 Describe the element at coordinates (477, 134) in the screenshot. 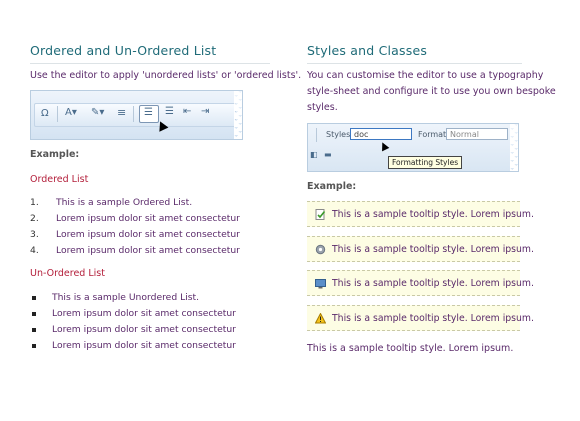

I see `format-select: Normal` at that location.